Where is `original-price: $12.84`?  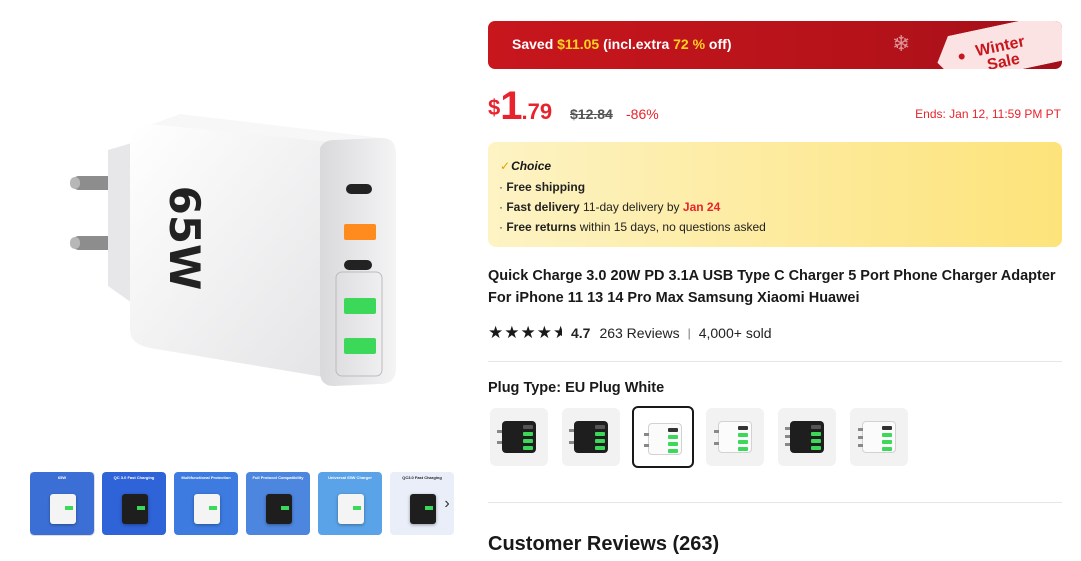 original-price: $12.84 is located at coordinates (591, 114).